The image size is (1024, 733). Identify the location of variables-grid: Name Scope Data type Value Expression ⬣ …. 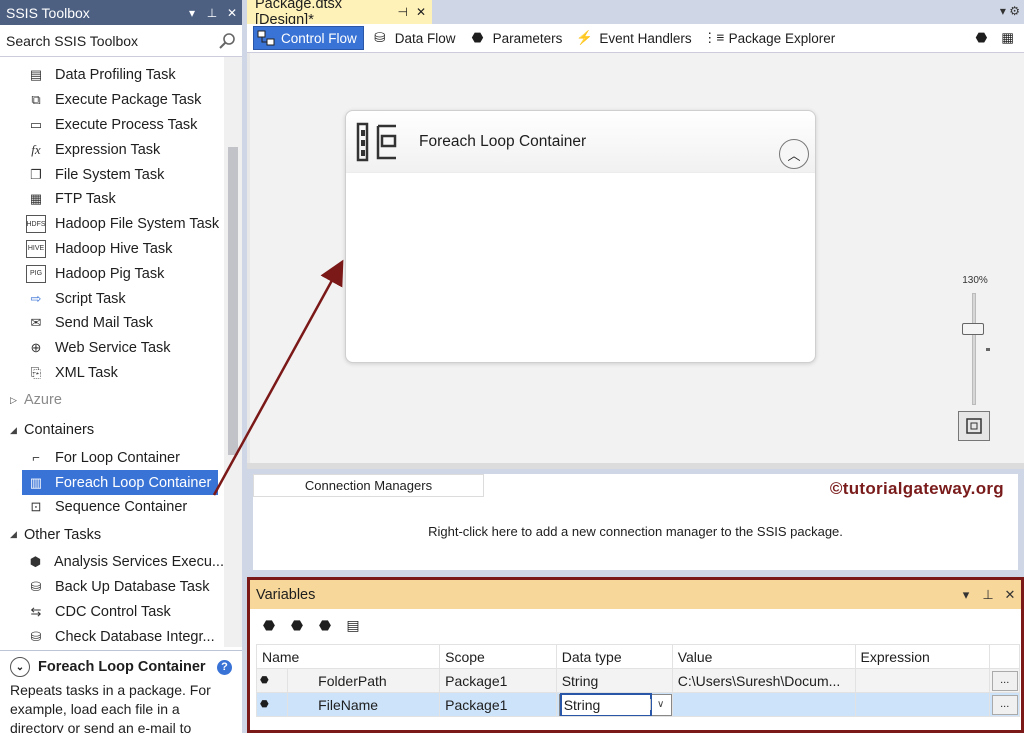
(637, 680).